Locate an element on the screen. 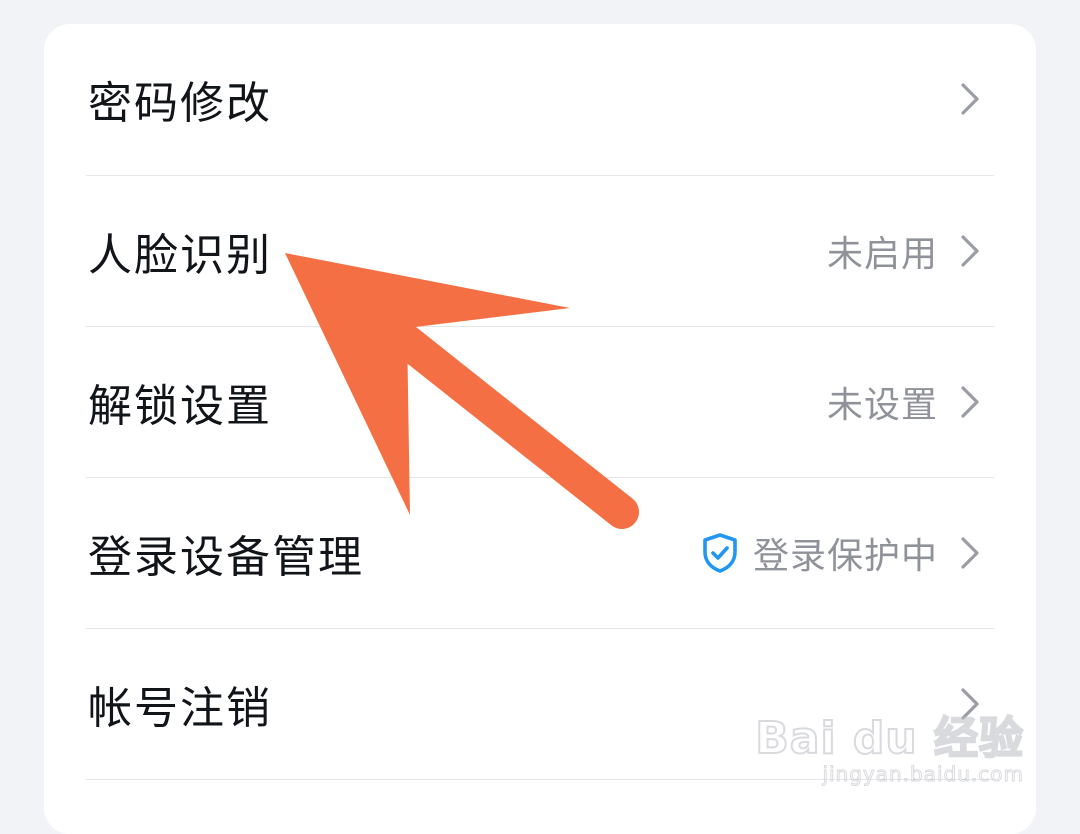 The image size is (1080, 834). divider is located at coordinates (540, 779).